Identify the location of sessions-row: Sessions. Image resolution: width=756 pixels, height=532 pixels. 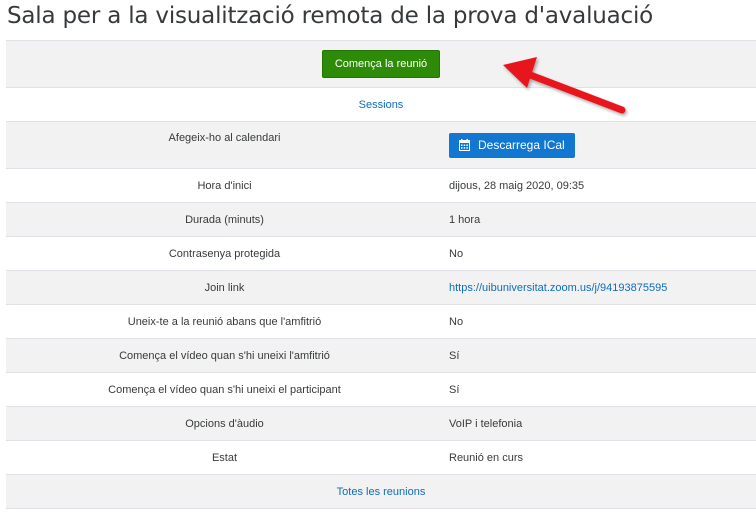
(381, 105).